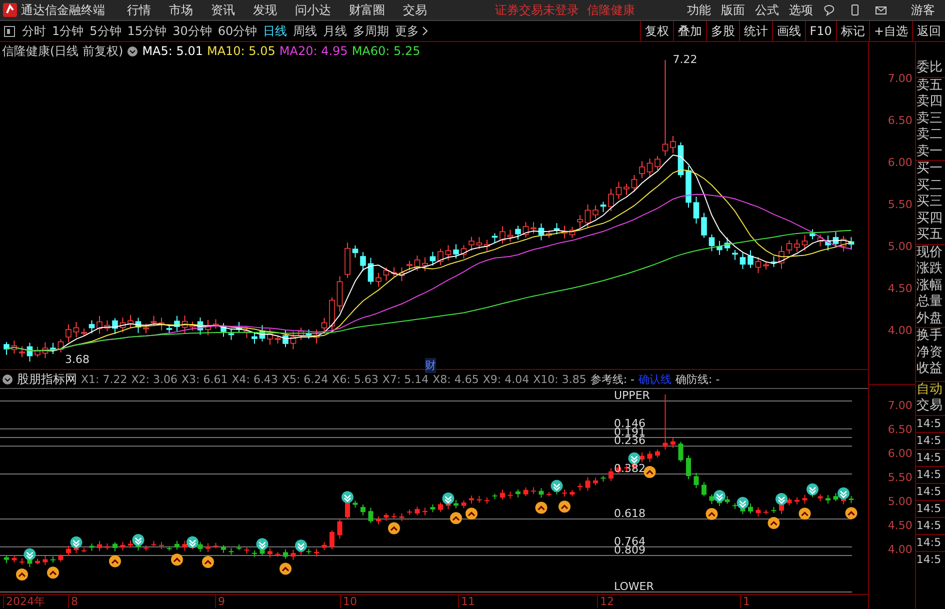 The width and height of the screenshot is (945, 609). I want to click on trade-mode-label: 自动, so click(929, 389).